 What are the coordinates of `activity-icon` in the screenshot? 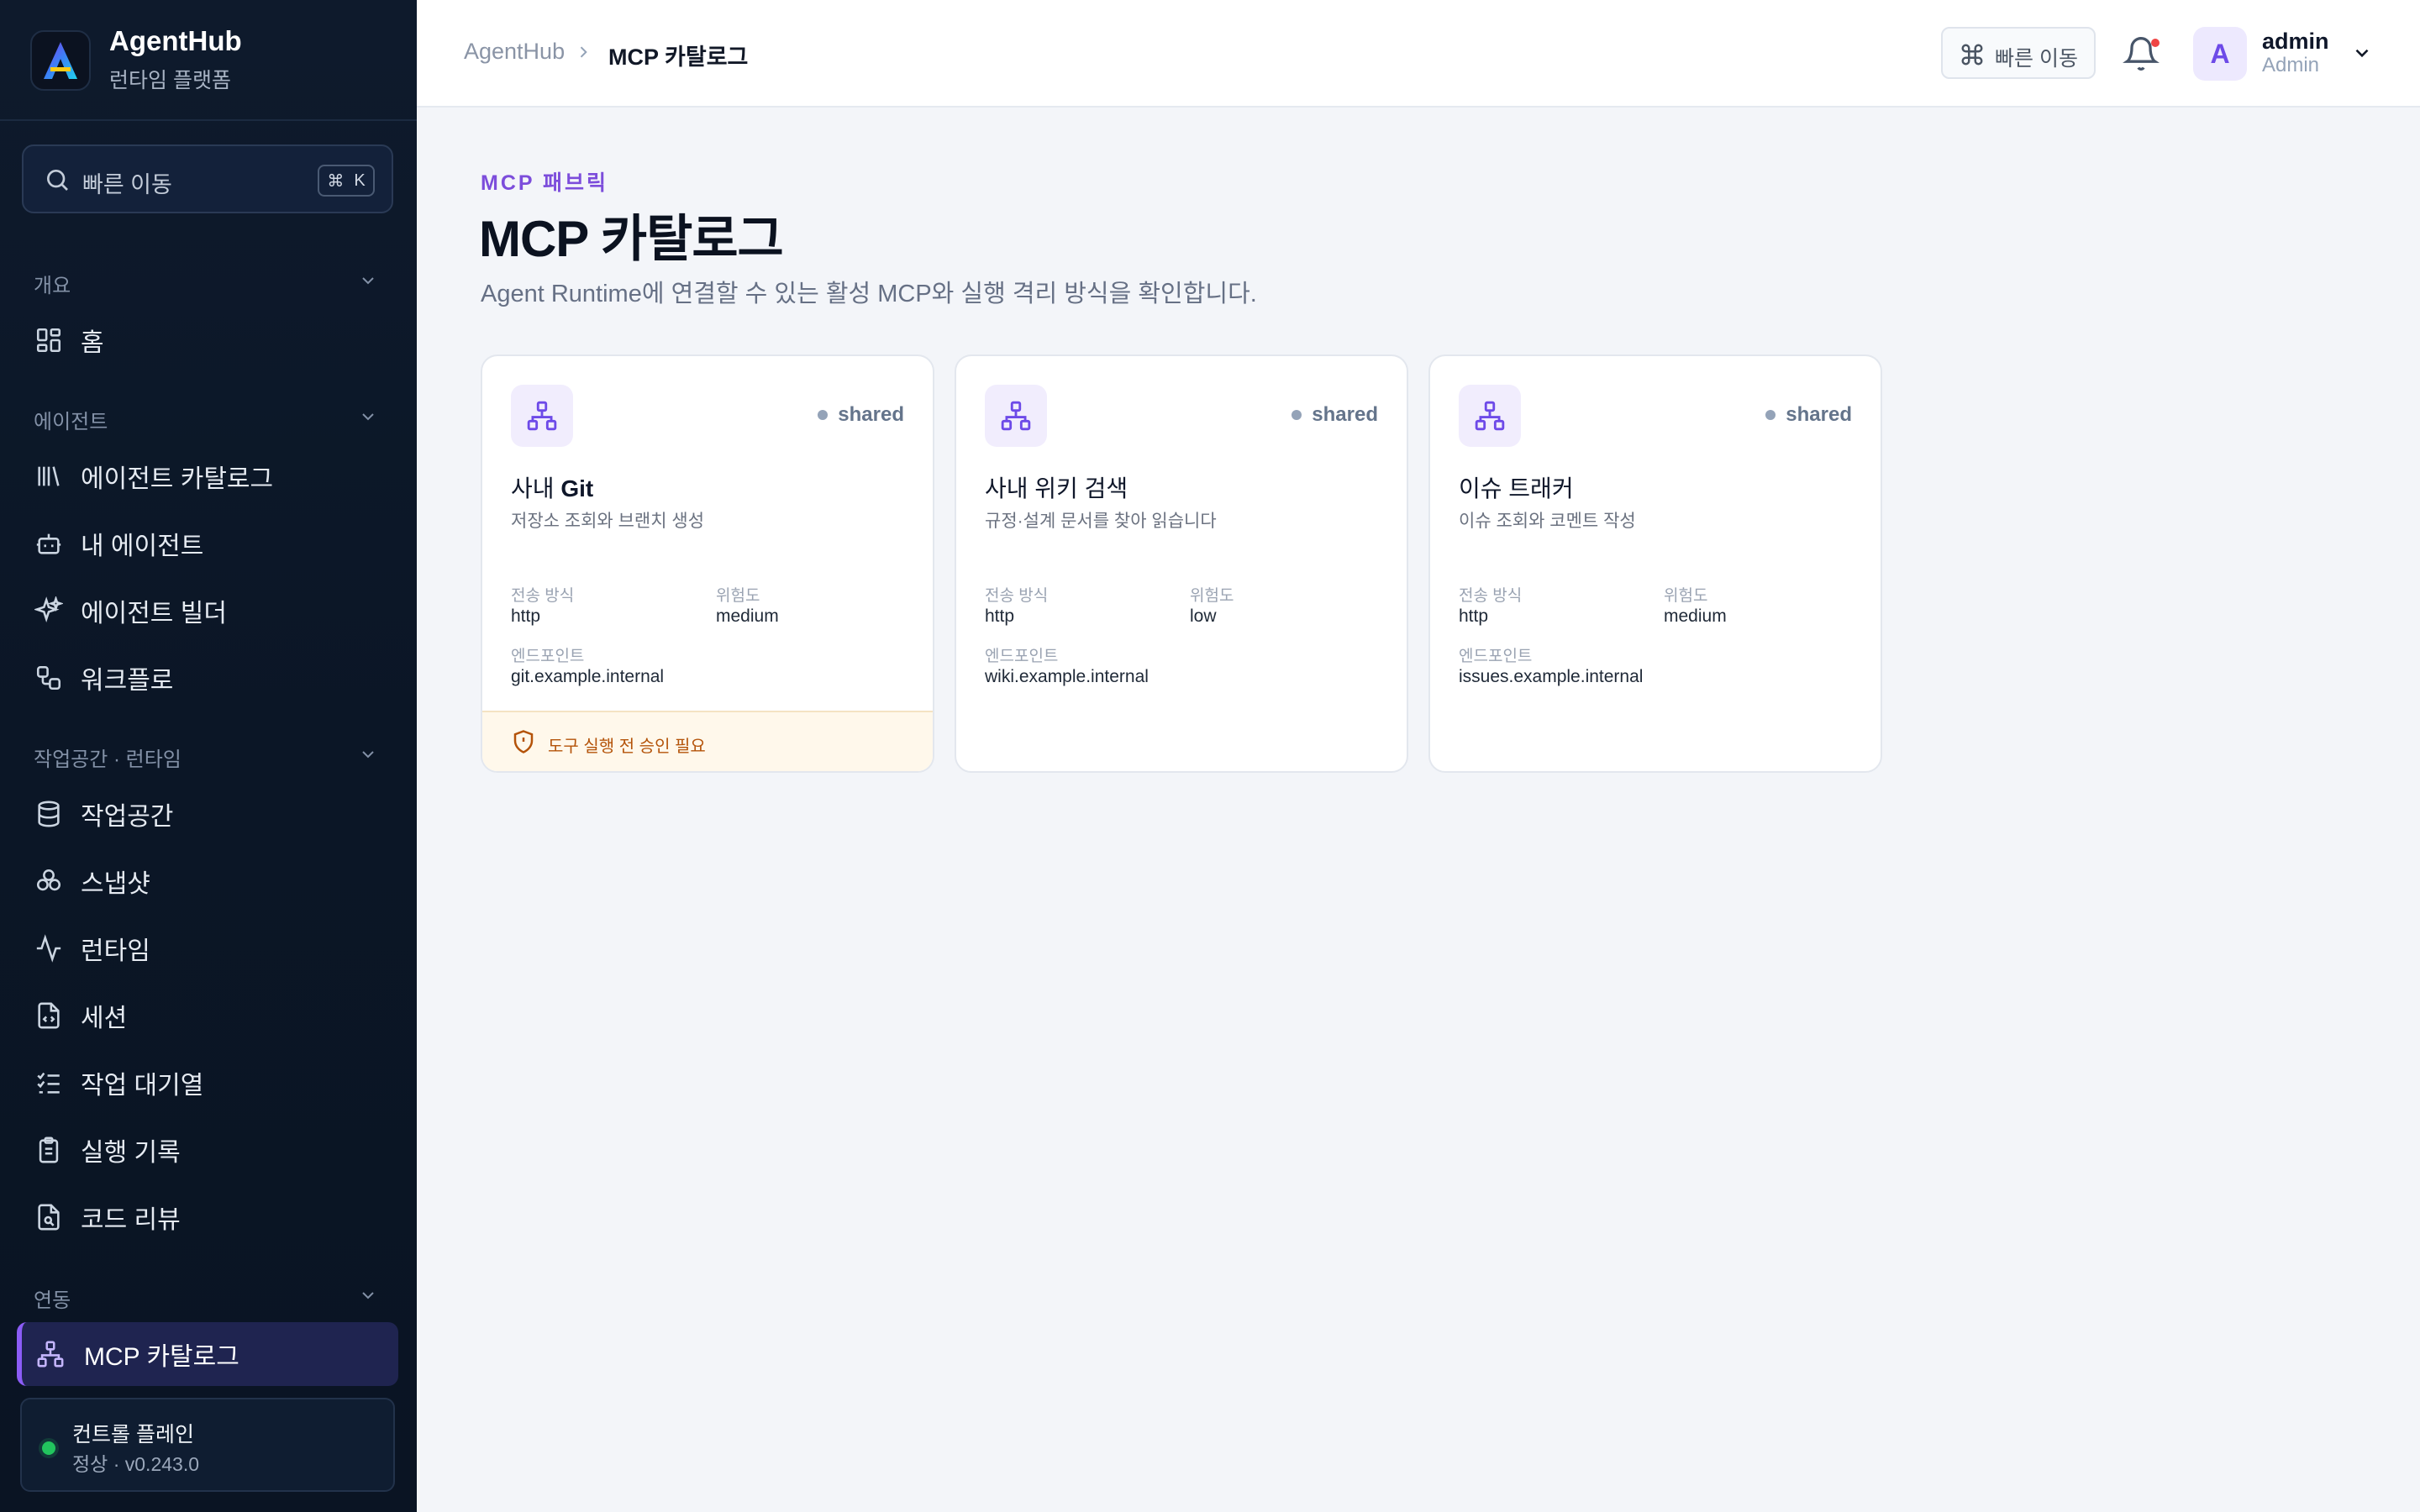 It's located at (49, 948).